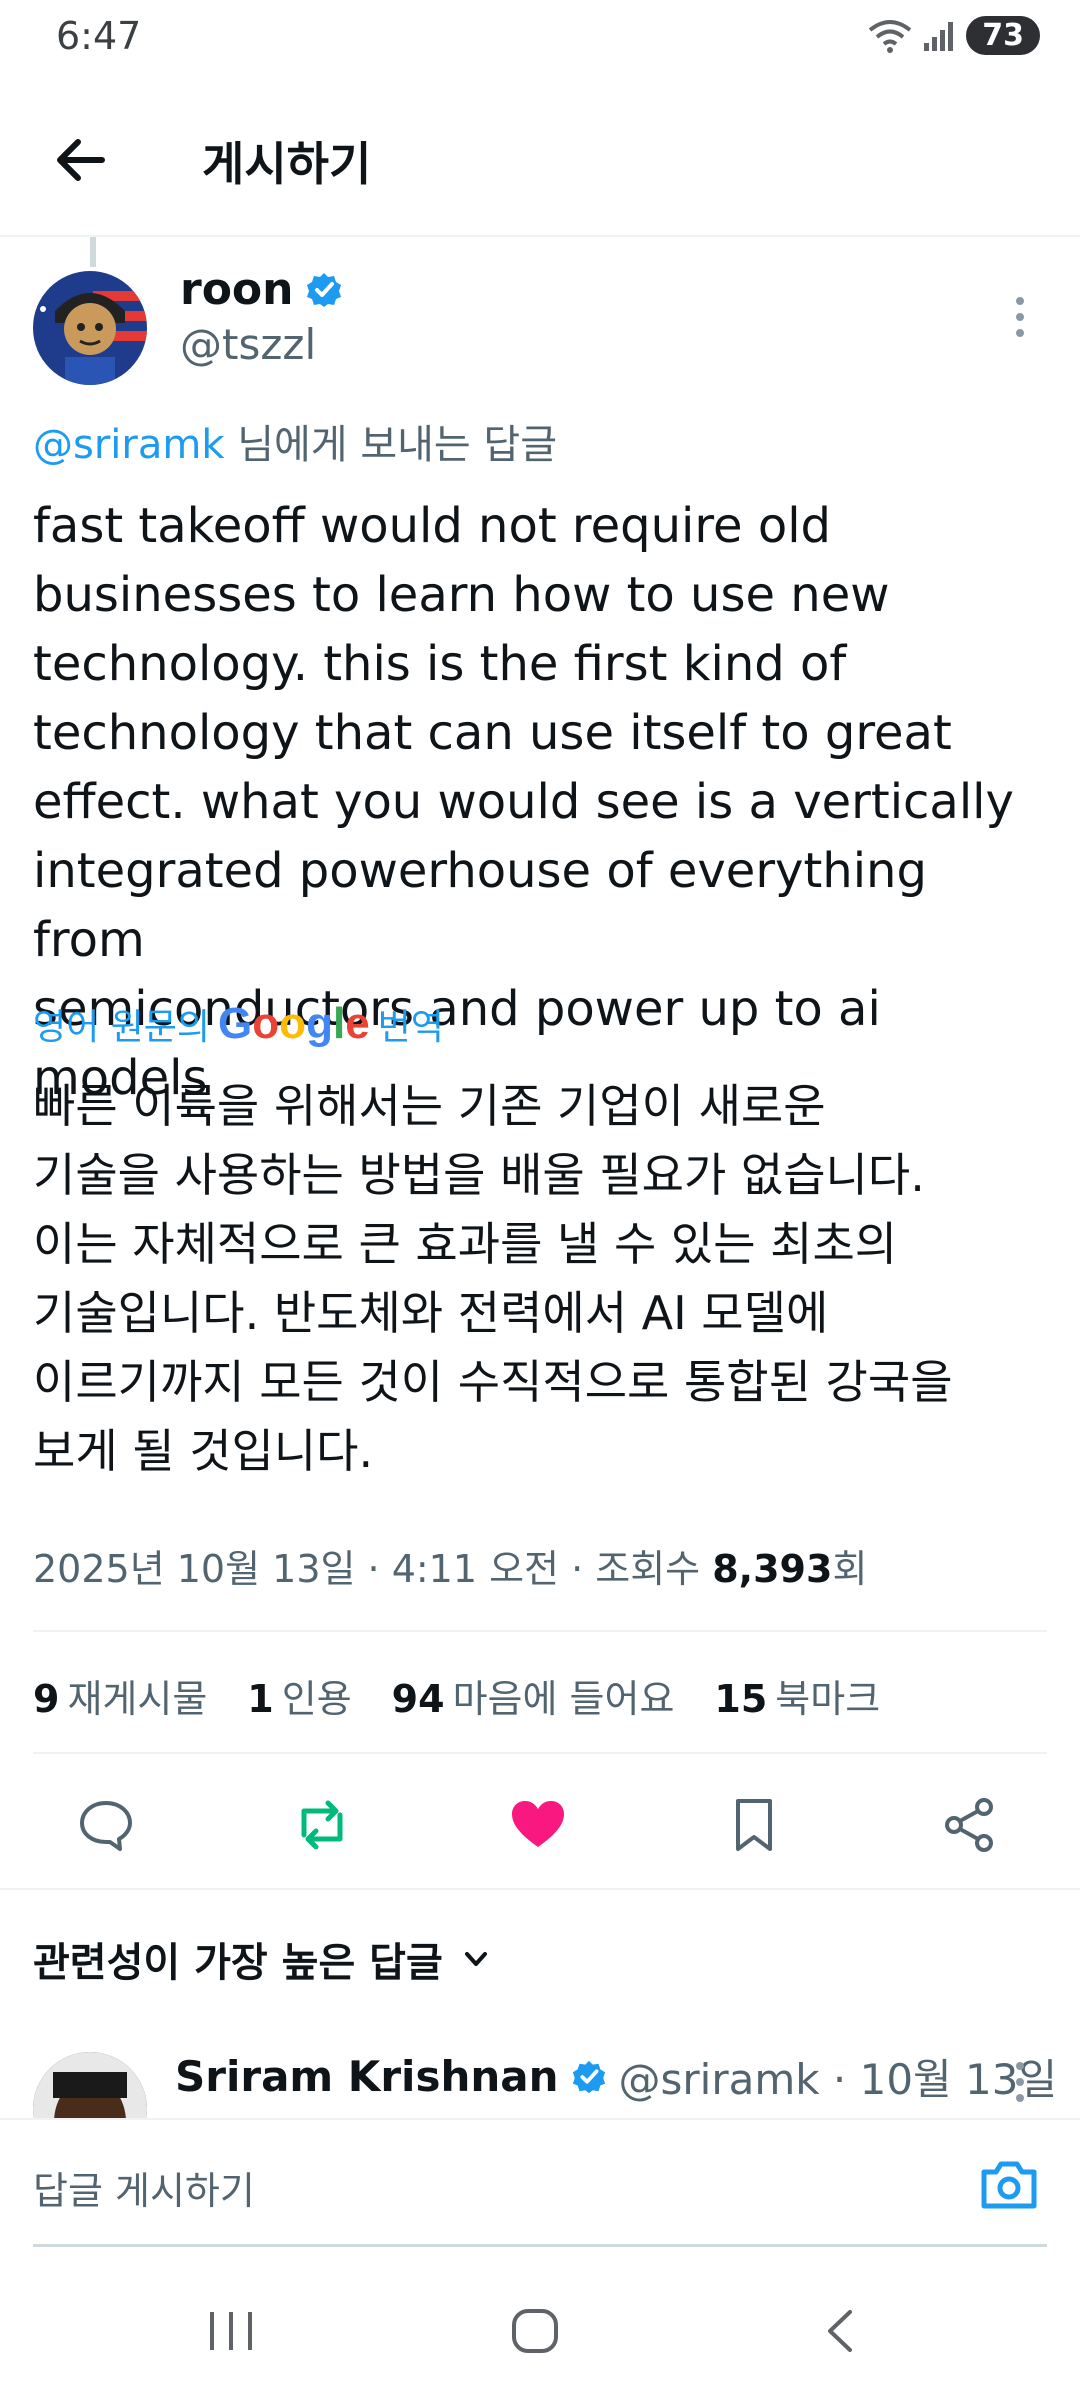 This screenshot has height=2400, width=1080. I want to click on translation-attribution: 영어 원문의 Google 번역, so click(238, 1024).